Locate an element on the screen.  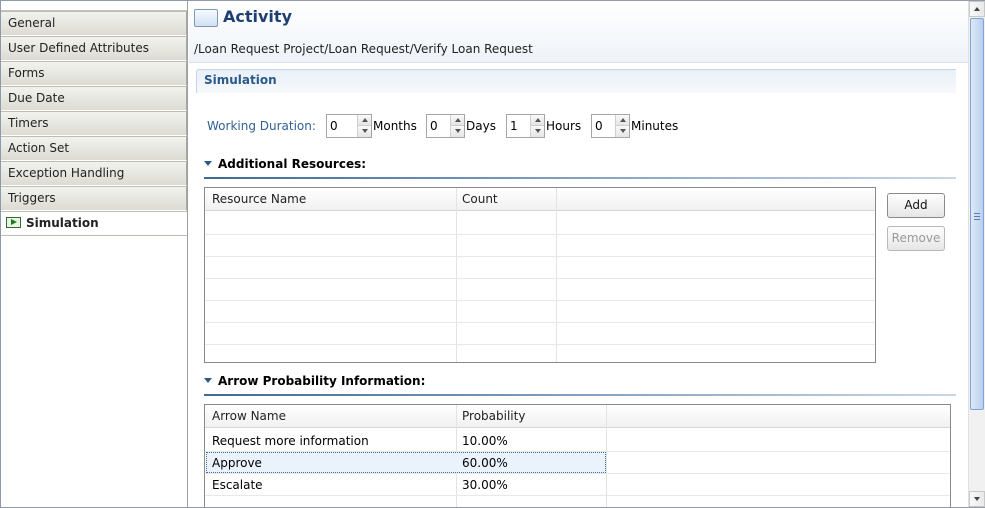
scrollbar-thumb is located at coordinates (977, 214).